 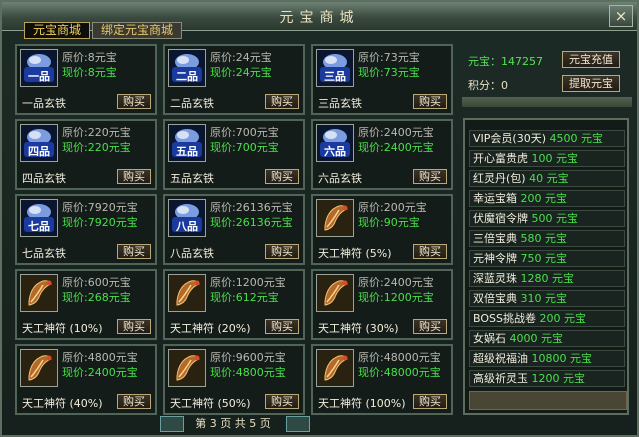 I want to click on original-price-value: 1200元宝, so click(x=260, y=282).